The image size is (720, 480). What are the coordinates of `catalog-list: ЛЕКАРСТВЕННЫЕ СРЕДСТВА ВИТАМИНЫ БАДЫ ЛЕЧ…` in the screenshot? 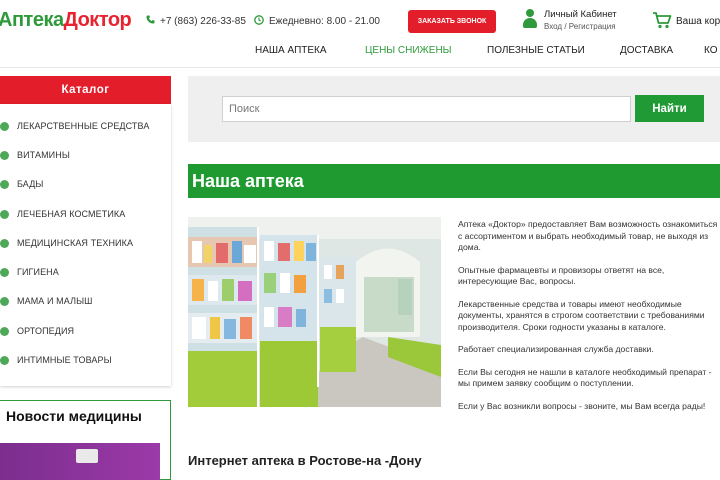 It's located at (85, 245).